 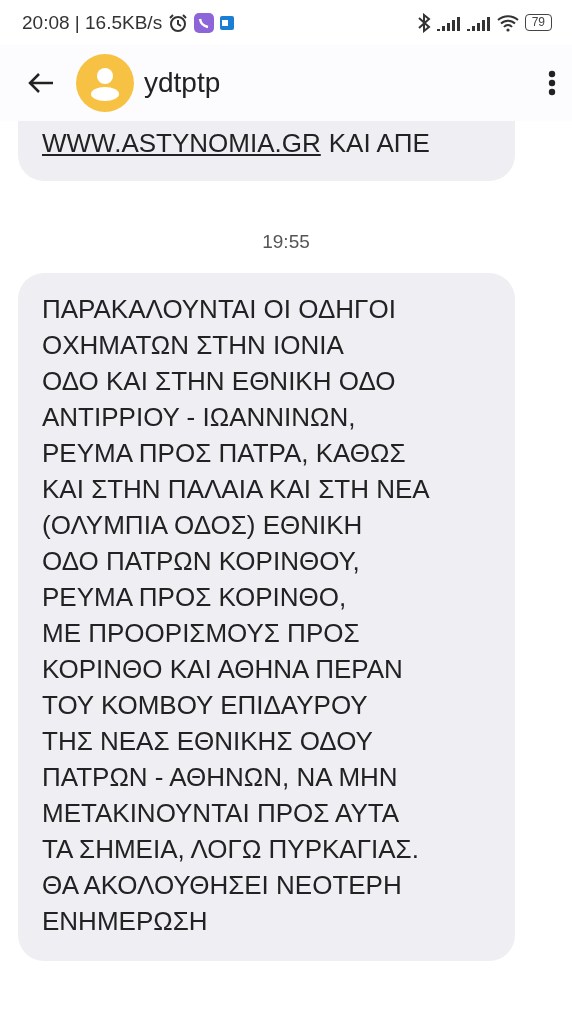 I want to click on bluetooth-icon, so click(x=423, y=22).